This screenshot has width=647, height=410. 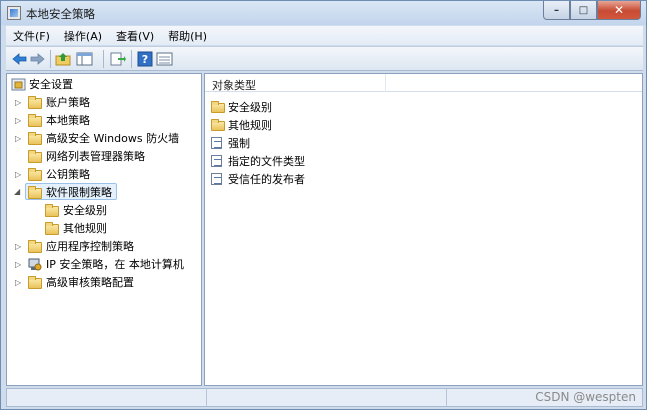 I want to click on menu-file: 文件(F), so click(x=31, y=36).